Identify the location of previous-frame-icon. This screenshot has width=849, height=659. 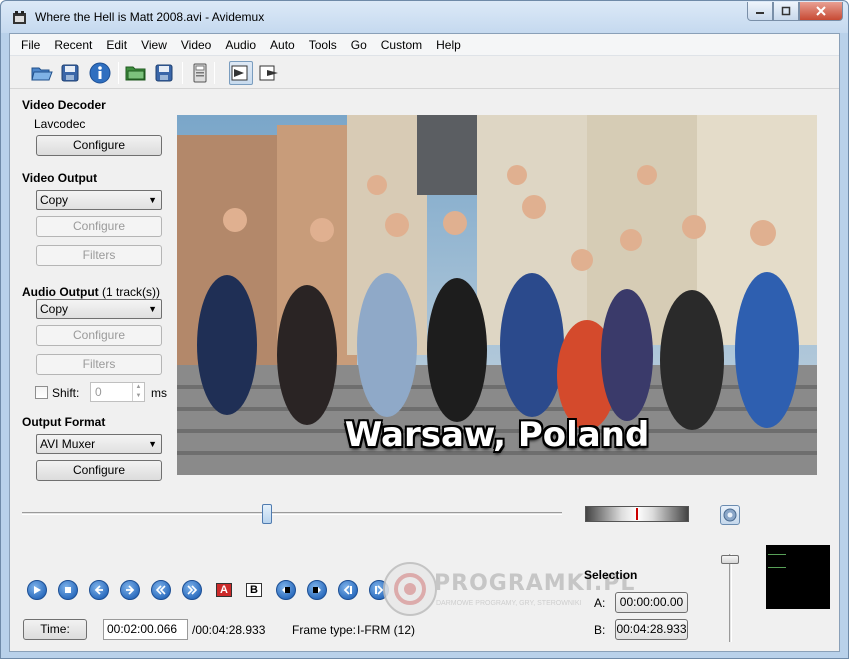
(99, 590).